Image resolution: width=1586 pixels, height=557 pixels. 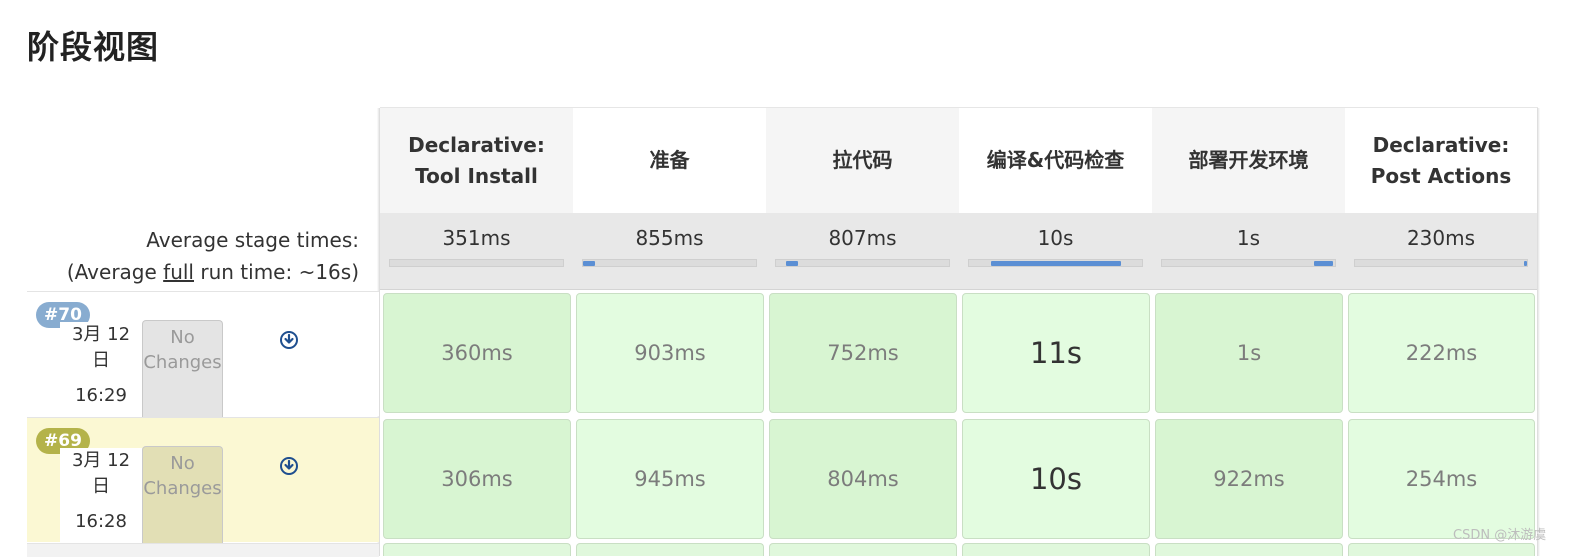 I want to click on stage-cell-pull-code: 752ms, so click(x=863, y=353).